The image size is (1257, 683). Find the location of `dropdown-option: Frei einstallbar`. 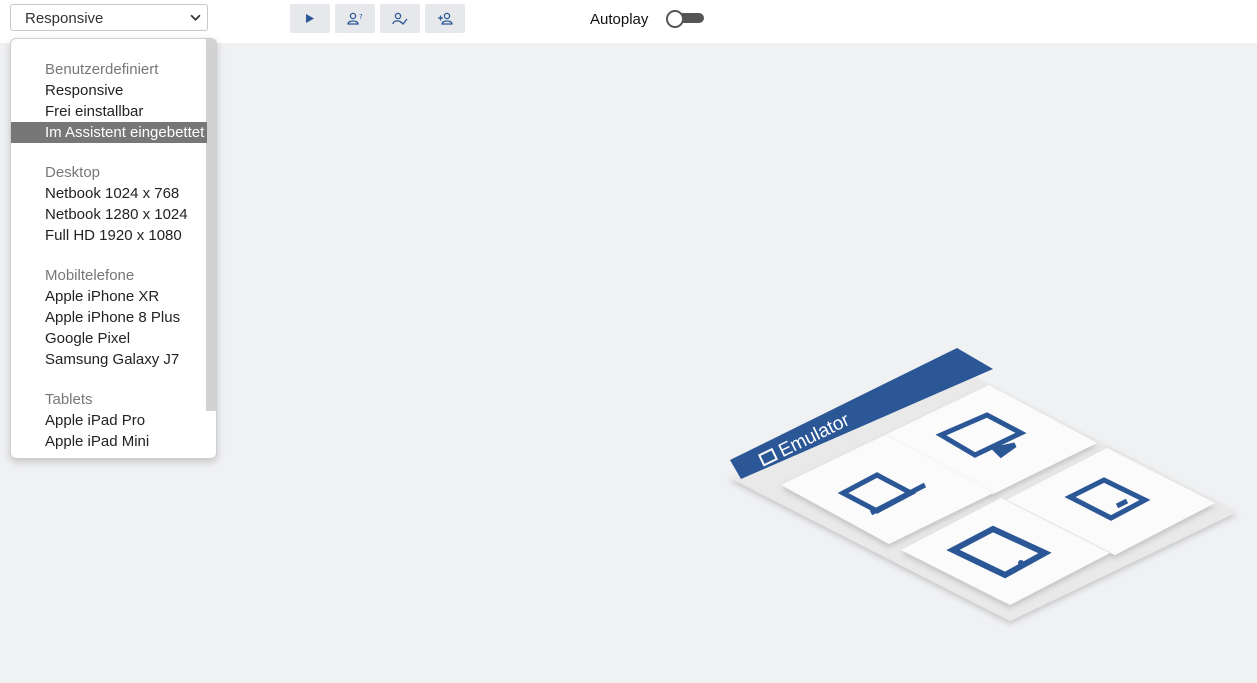

dropdown-option: Frei einstallbar is located at coordinates (109, 111).